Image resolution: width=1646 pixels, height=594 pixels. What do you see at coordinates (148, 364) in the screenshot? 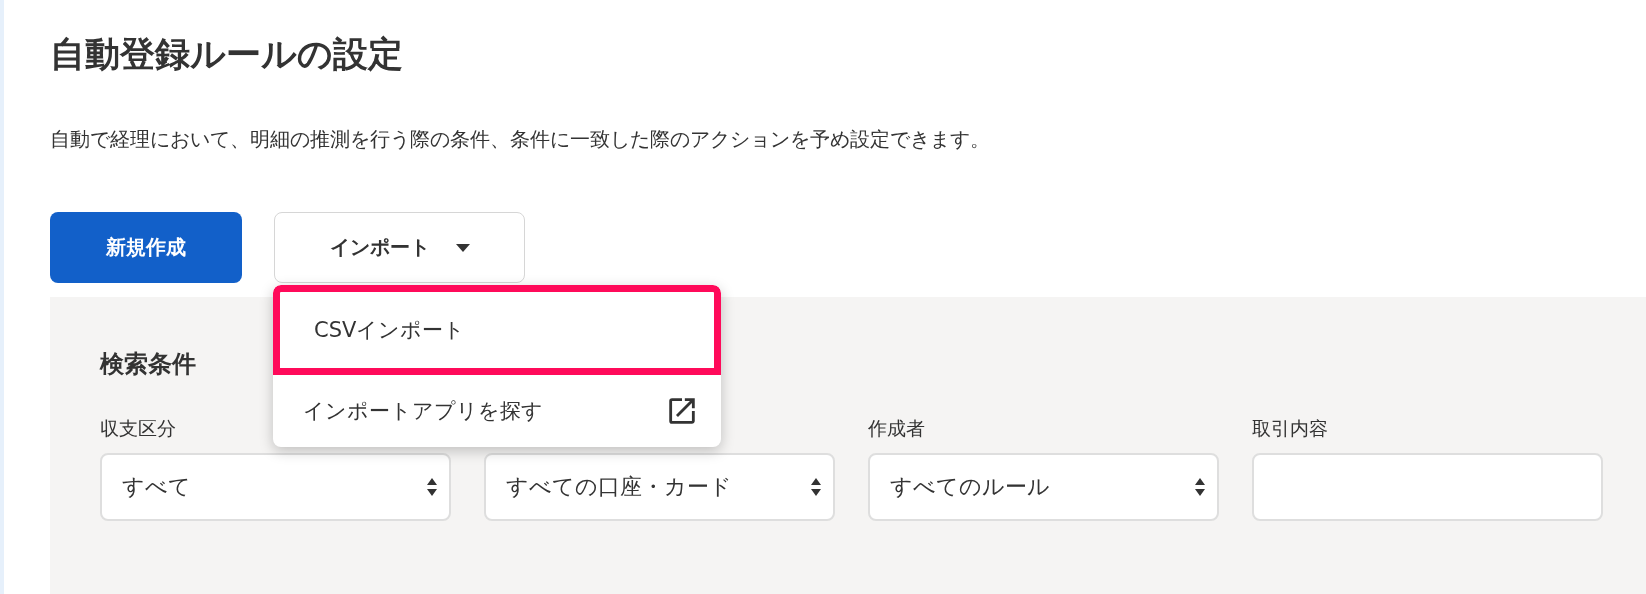
I see `search-heading: 検索条件` at bounding box center [148, 364].